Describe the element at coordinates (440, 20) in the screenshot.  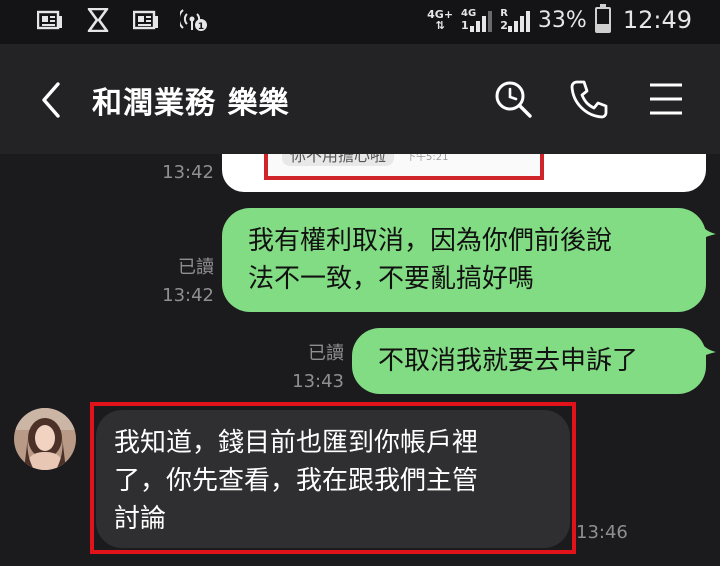
I see `network-type: 4G+ ⇅` at that location.